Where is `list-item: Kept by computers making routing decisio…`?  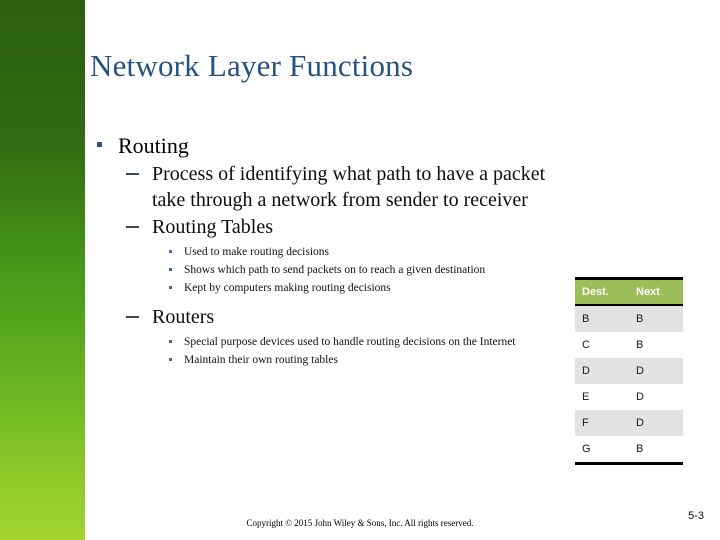
list-item: Kept by computers making routing decisio… is located at coordinates (367, 288).